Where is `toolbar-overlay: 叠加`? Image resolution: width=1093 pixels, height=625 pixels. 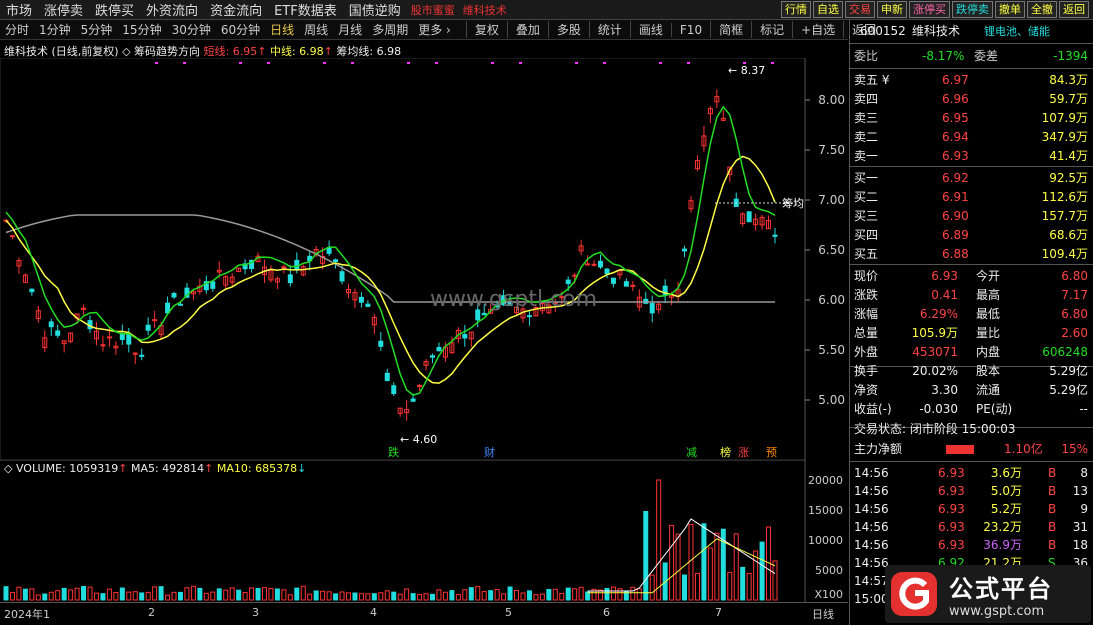 toolbar-overlay: 叠加 is located at coordinates (527, 29).